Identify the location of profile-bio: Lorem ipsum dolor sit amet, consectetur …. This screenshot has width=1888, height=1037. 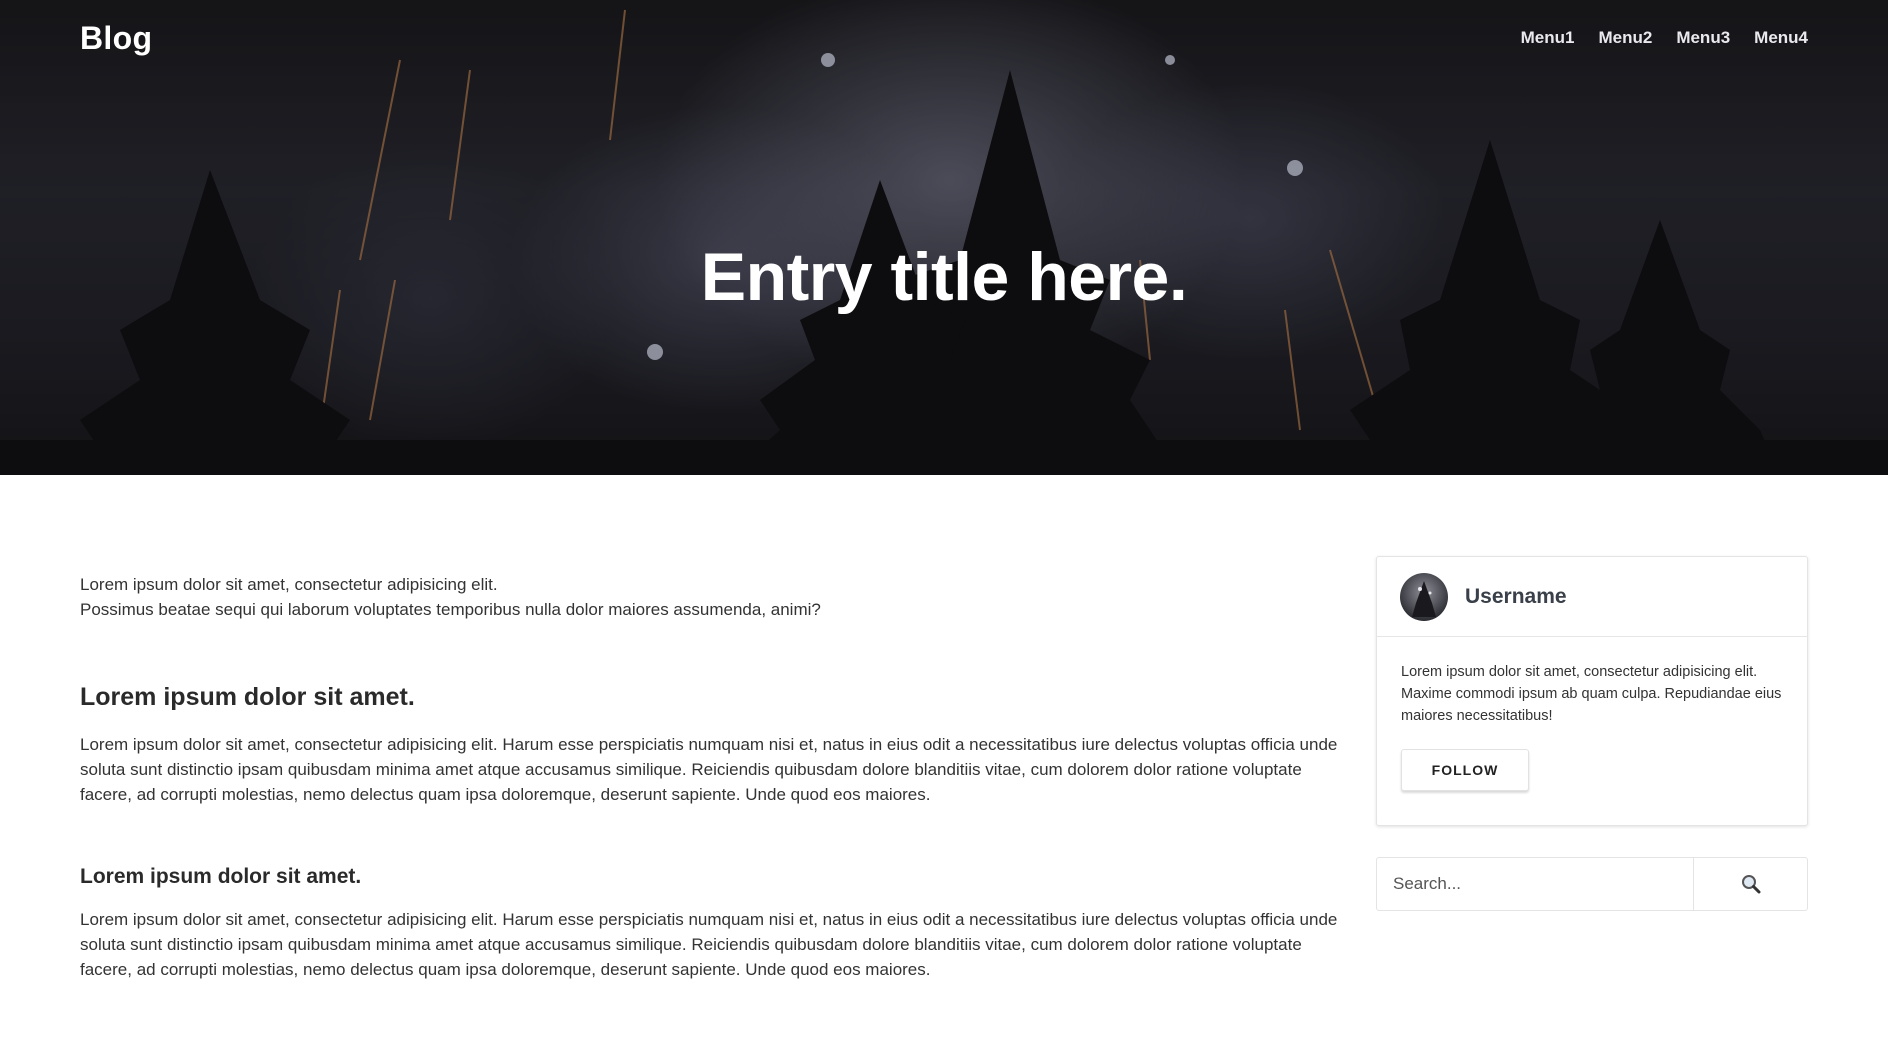
(1591, 694).